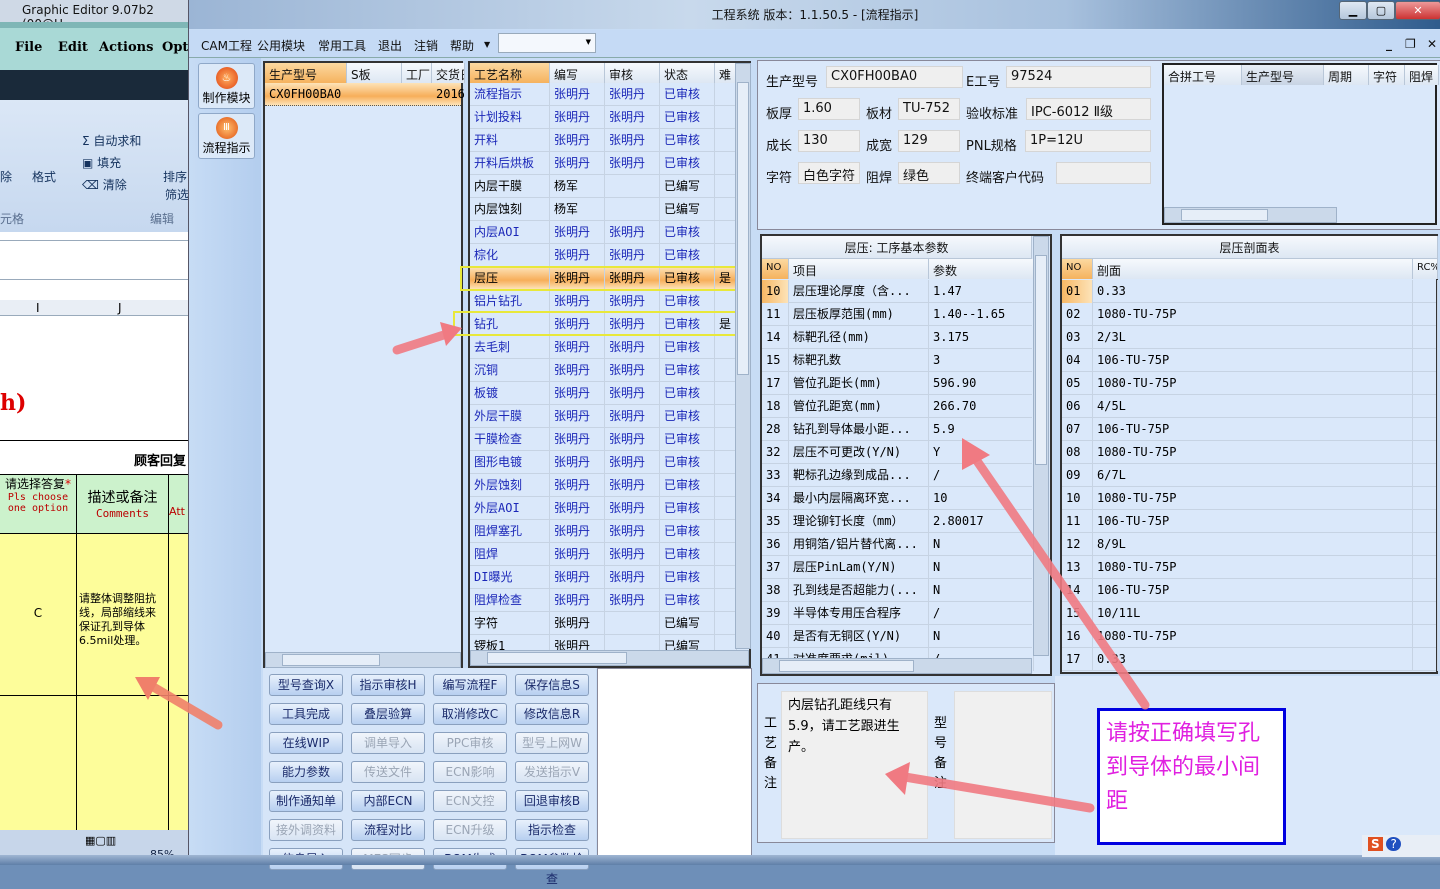 This screenshot has height=889, width=1440. What do you see at coordinates (720, 860) in the screenshot?
I see `taskbar` at bounding box center [720, 860].